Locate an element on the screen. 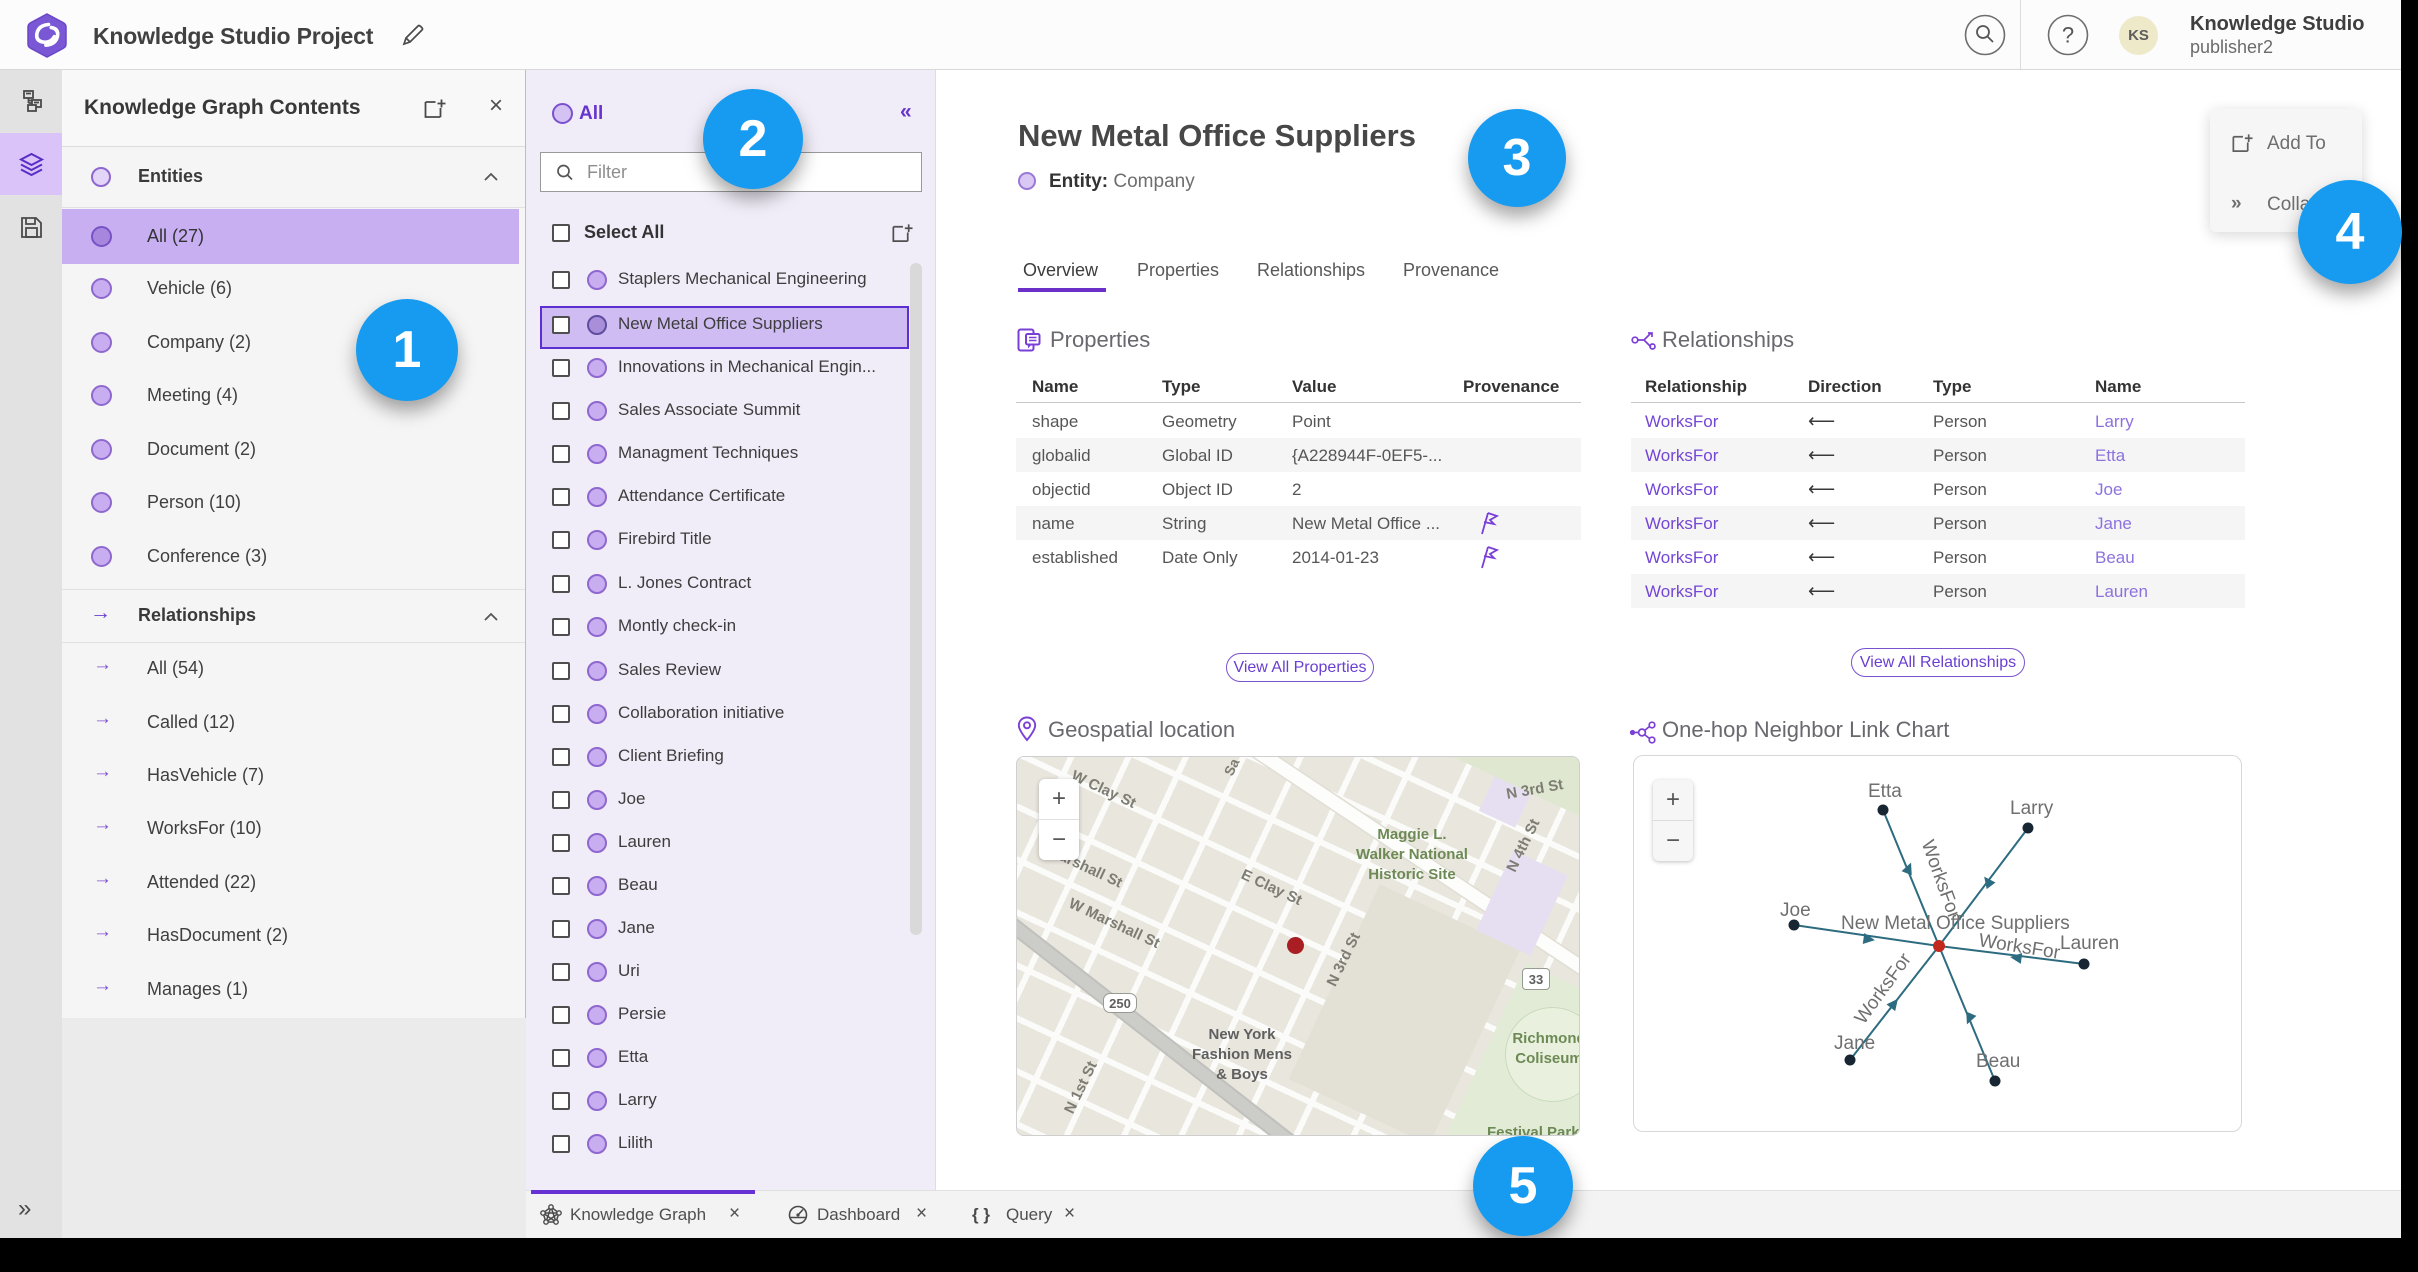 The width and height of the screenshot is (2418, 1272). svg-text: Jane is located at coordinates (1854, 1043).